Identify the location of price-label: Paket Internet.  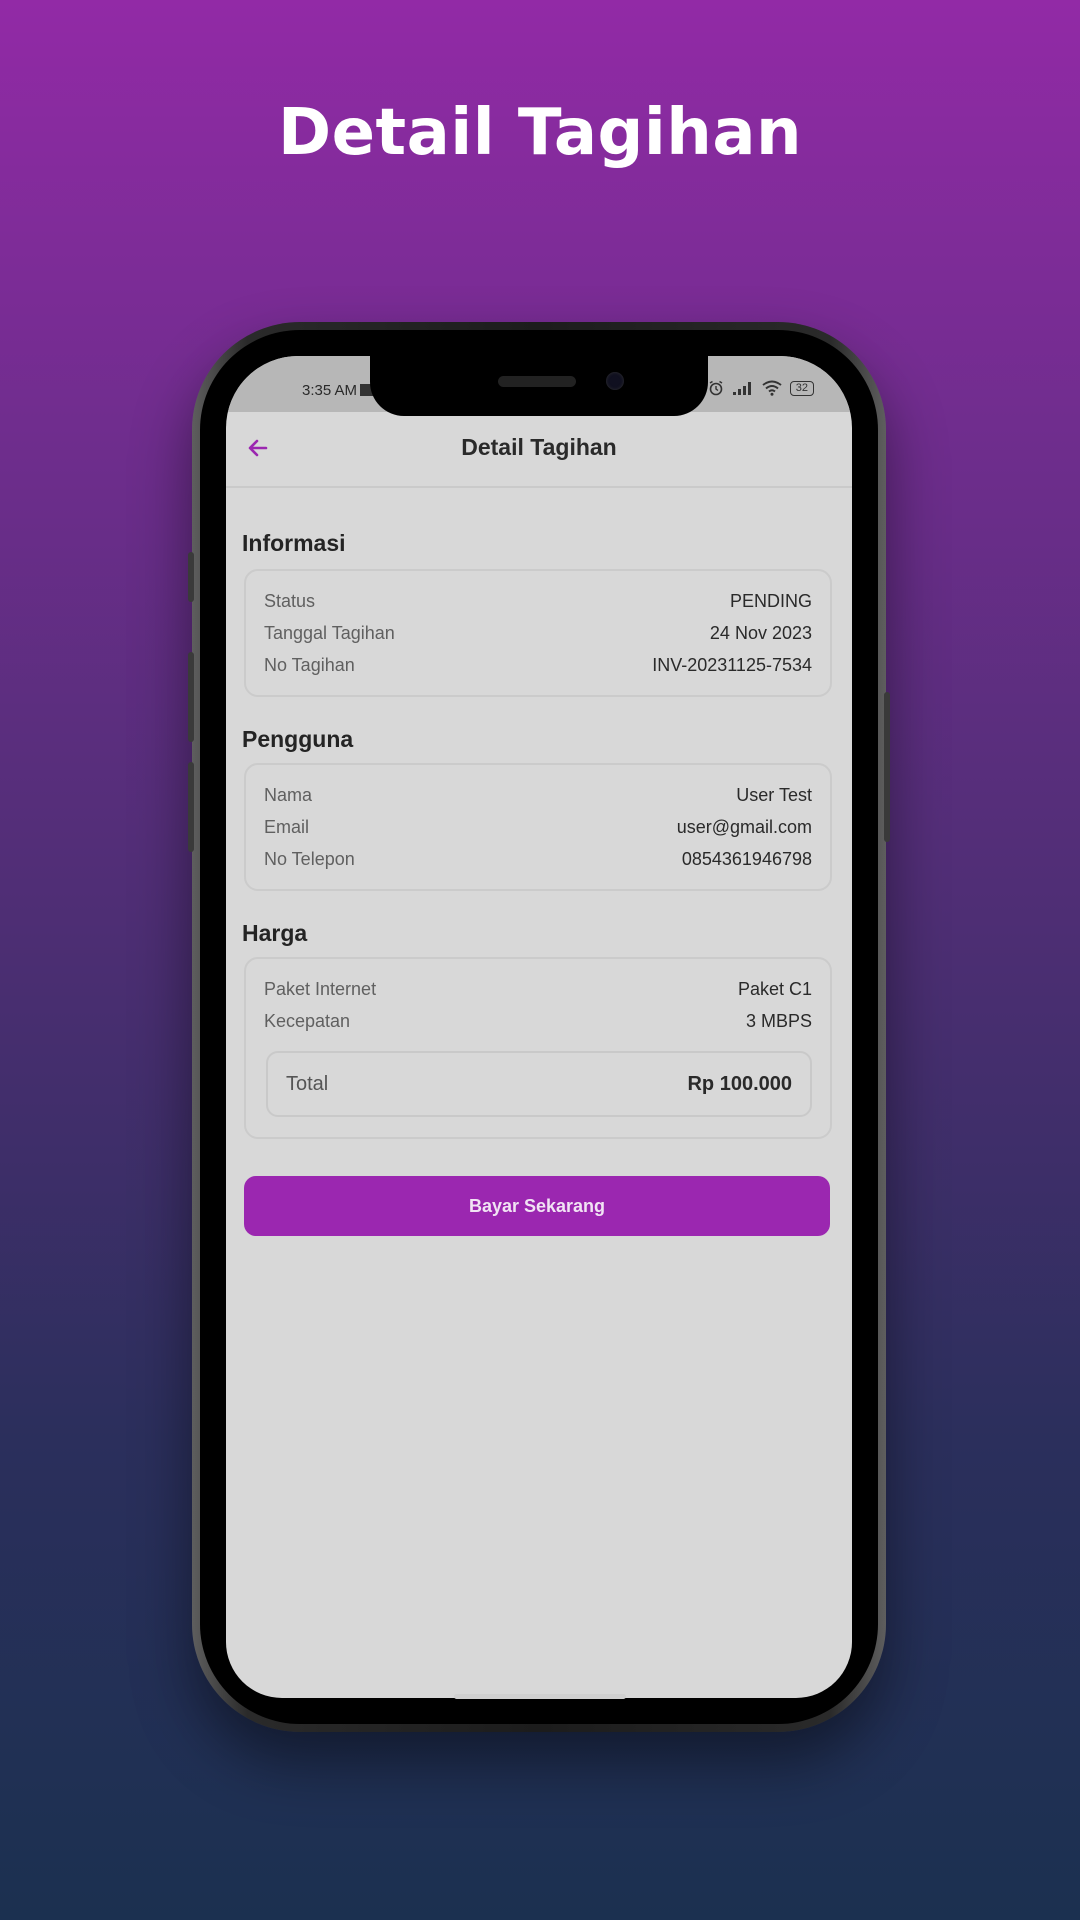
(320, 989).